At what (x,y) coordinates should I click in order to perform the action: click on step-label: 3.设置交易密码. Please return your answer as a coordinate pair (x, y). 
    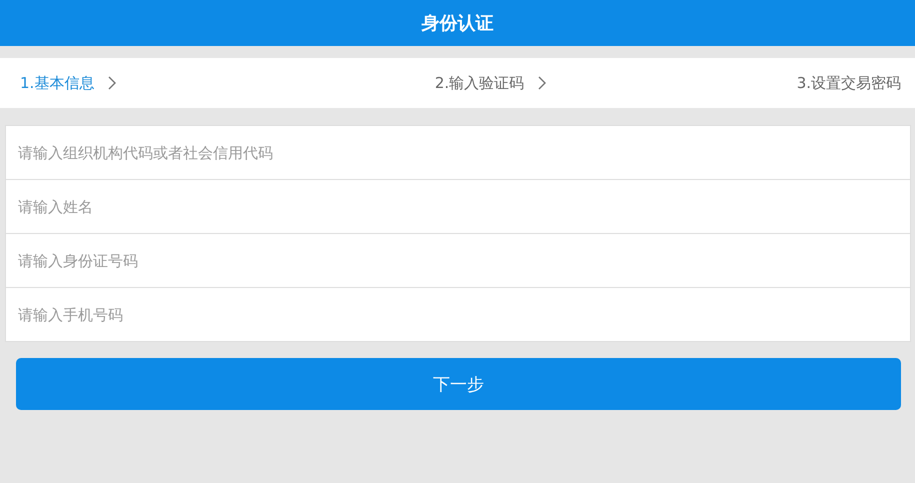
    Looking at the image, I should click on (849, 83).